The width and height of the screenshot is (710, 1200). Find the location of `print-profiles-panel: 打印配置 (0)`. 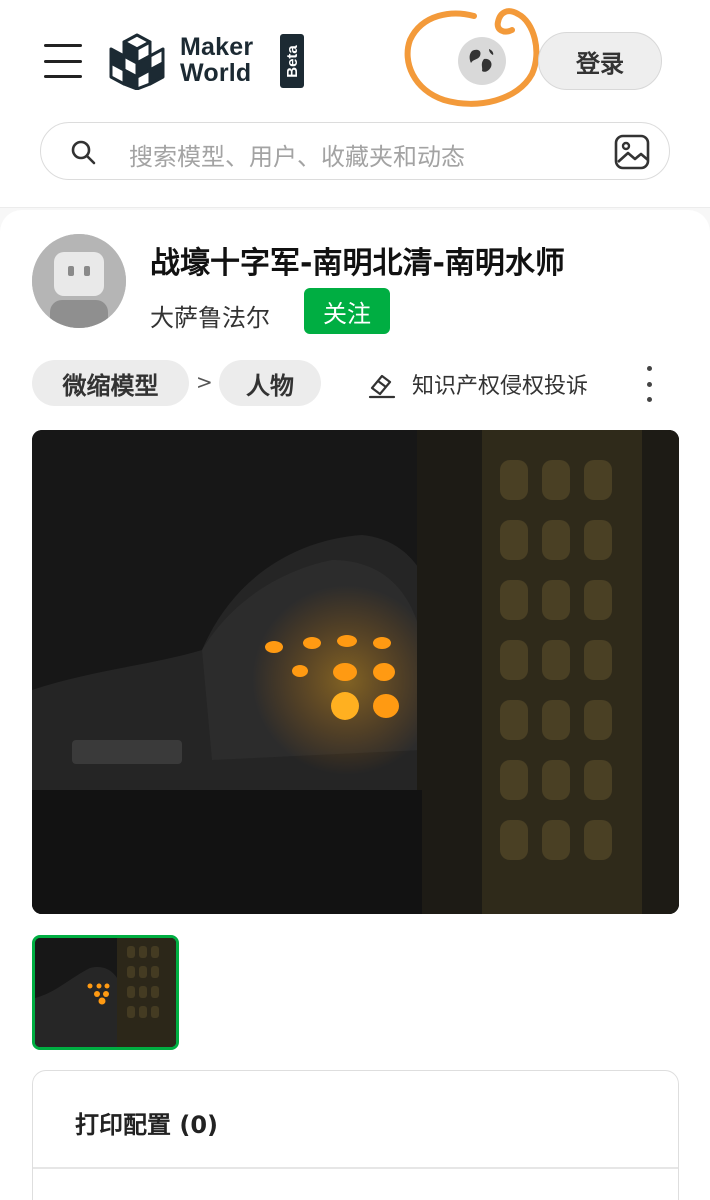

print-profiles-panel: 打印配置 (0) is located at coordinates (355, 1135).